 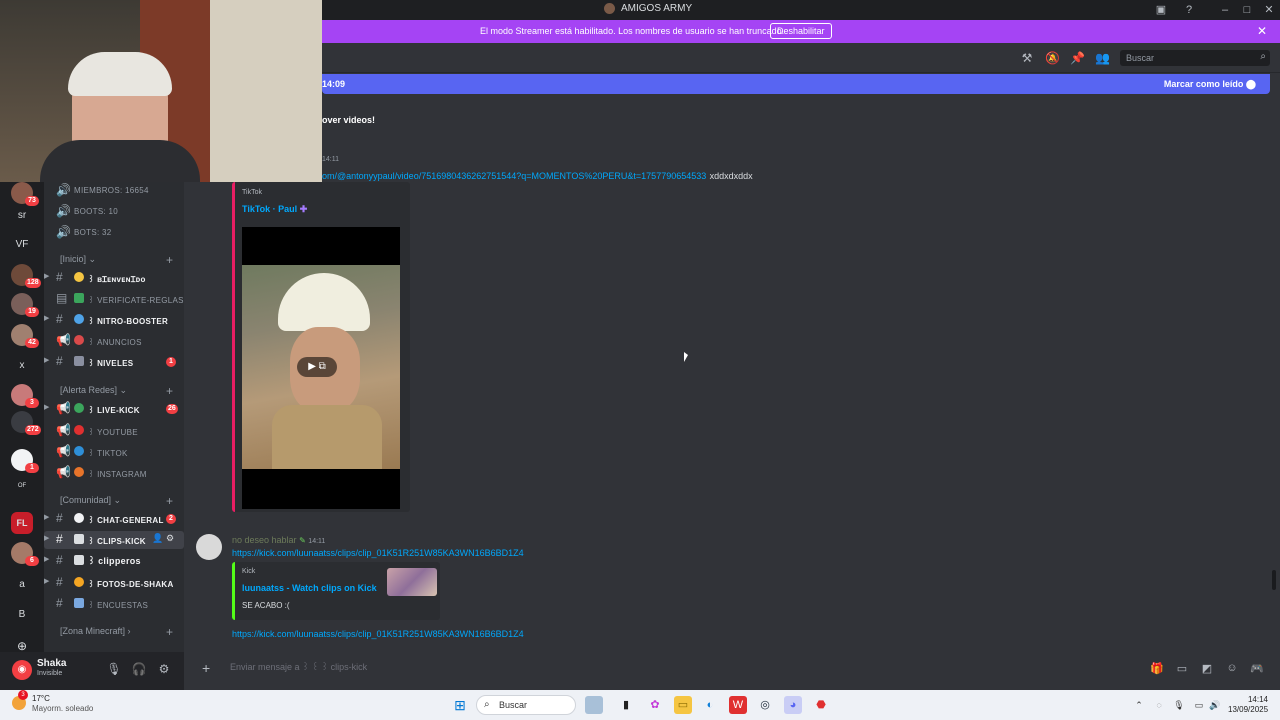 I want to click on message-input, so click(x=530, y=667).